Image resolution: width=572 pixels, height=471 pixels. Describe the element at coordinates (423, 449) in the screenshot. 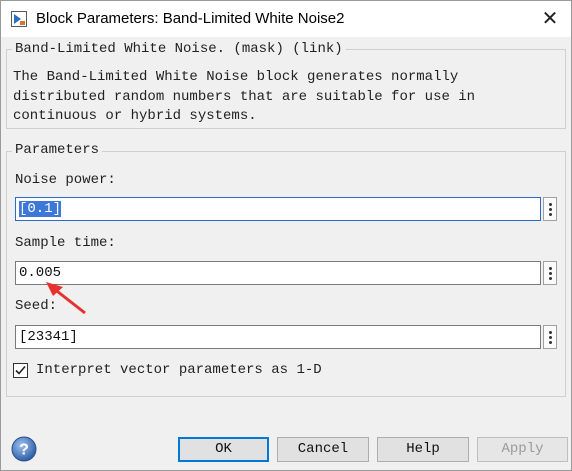

I see `help-button: Help` at that location.